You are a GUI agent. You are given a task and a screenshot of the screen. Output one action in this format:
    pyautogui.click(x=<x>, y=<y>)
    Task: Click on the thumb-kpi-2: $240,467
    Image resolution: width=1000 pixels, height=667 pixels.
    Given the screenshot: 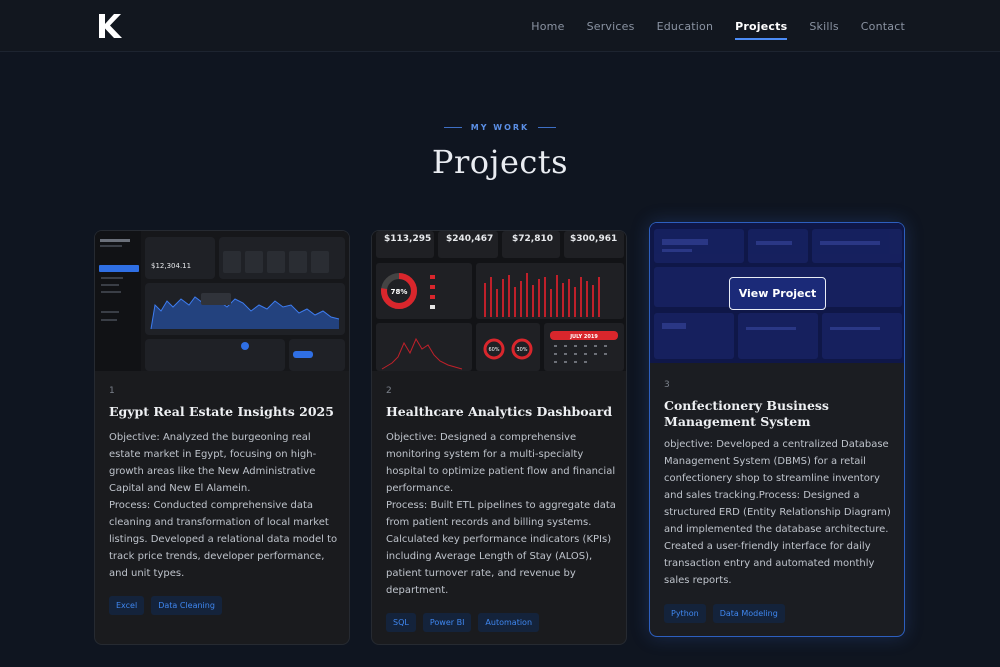 What is the action you would take?
    pyautogui.click(x=469, y=239)
    